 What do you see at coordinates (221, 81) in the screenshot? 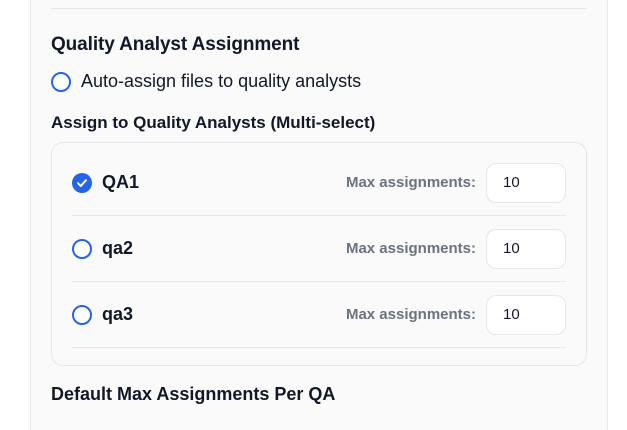
I see `auto-assign-label: Auto-assign files to quality analysts` at bounding box center [221, 81].